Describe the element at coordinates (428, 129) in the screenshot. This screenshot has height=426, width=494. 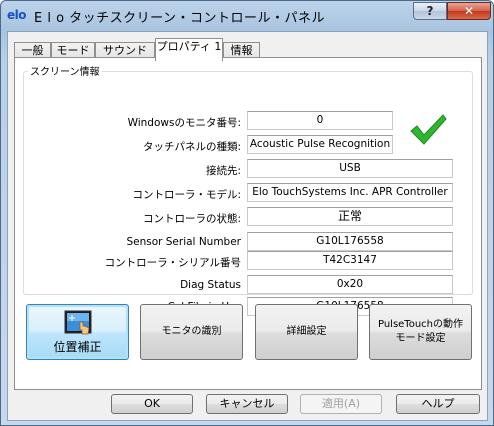
I see `green-checkmark-icon` at that location.